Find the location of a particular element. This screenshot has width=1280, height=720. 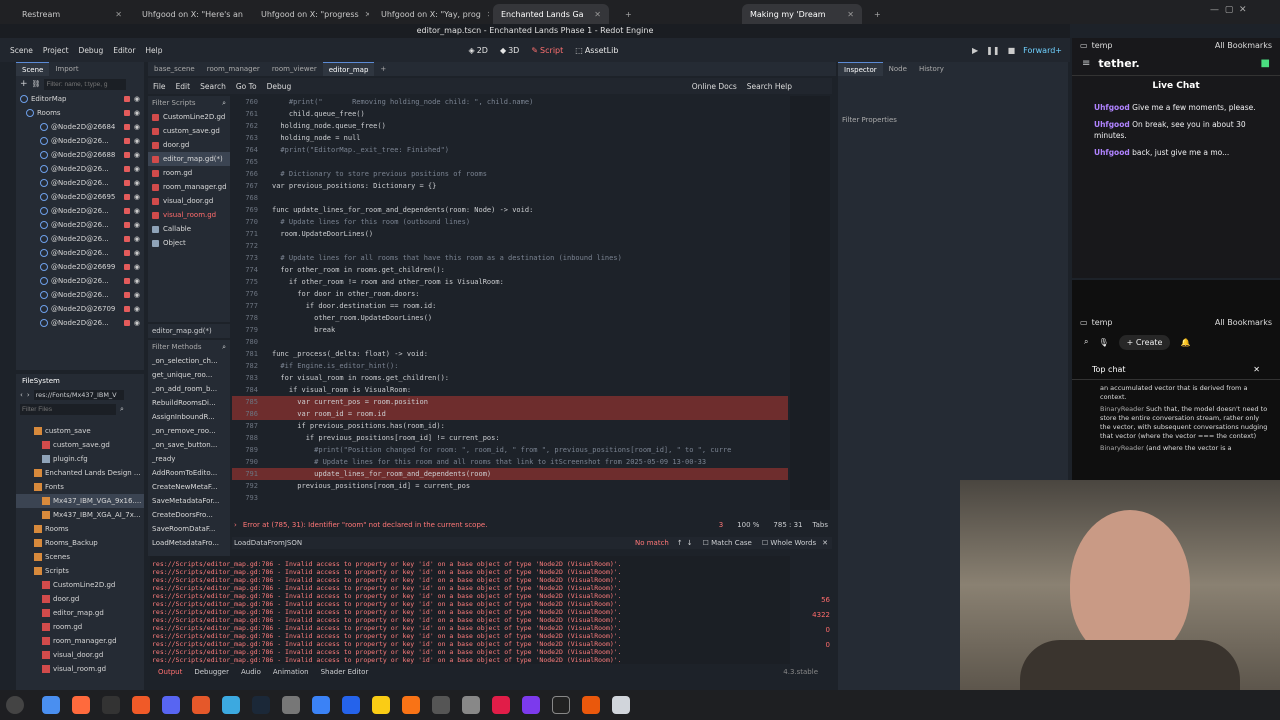

app-icon is located at coordinates (351, 705).